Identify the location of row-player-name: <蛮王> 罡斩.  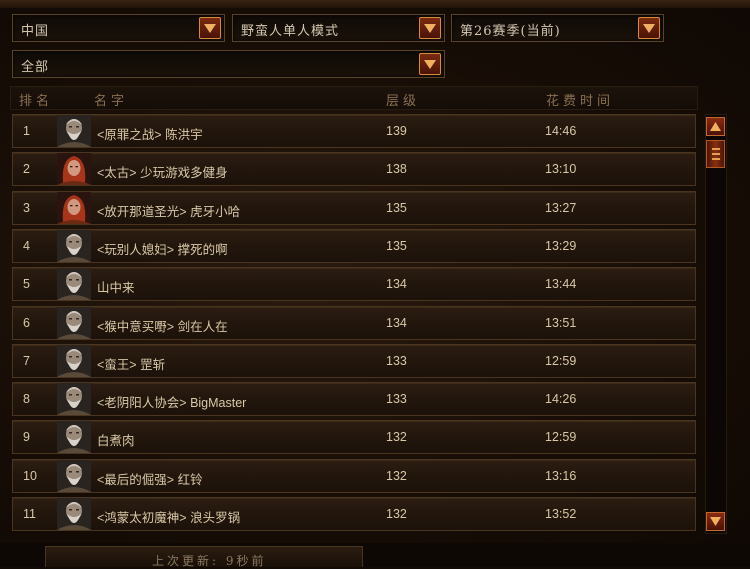
(131, 364).